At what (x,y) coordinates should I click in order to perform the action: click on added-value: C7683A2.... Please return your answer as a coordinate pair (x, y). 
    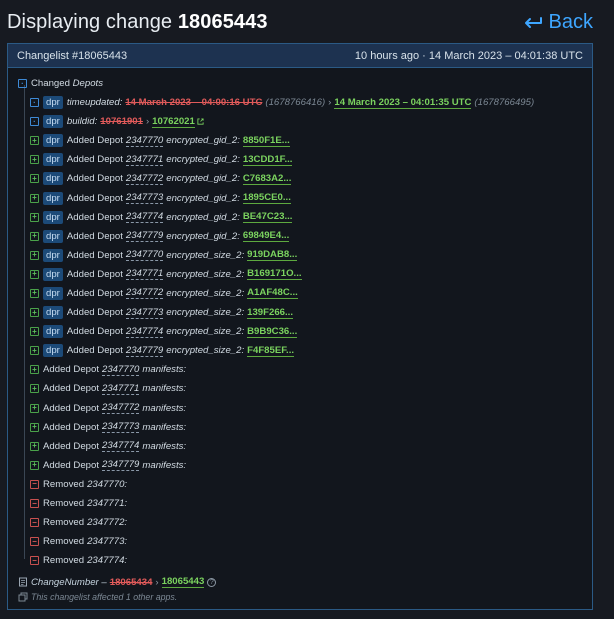
    Looking at the image, I should click on (267, 179).